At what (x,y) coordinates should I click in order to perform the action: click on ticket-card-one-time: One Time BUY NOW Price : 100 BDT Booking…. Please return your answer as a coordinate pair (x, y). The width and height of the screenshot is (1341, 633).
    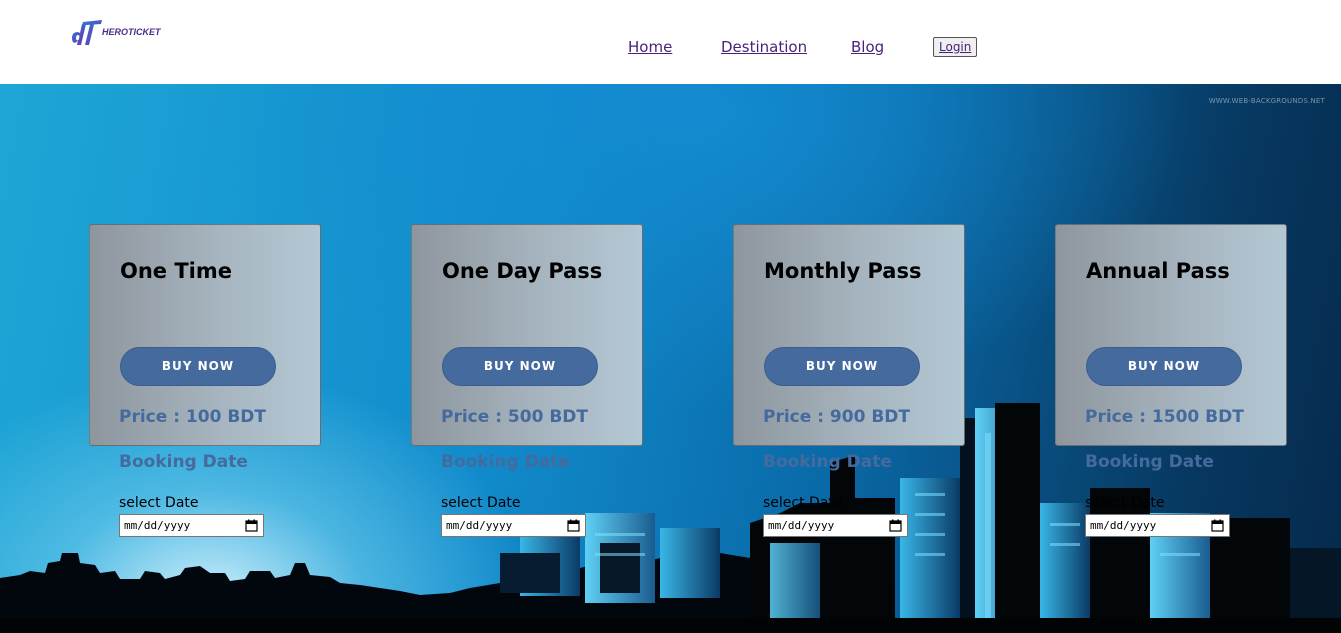
    Looking at the image, I should click on (205, 424).